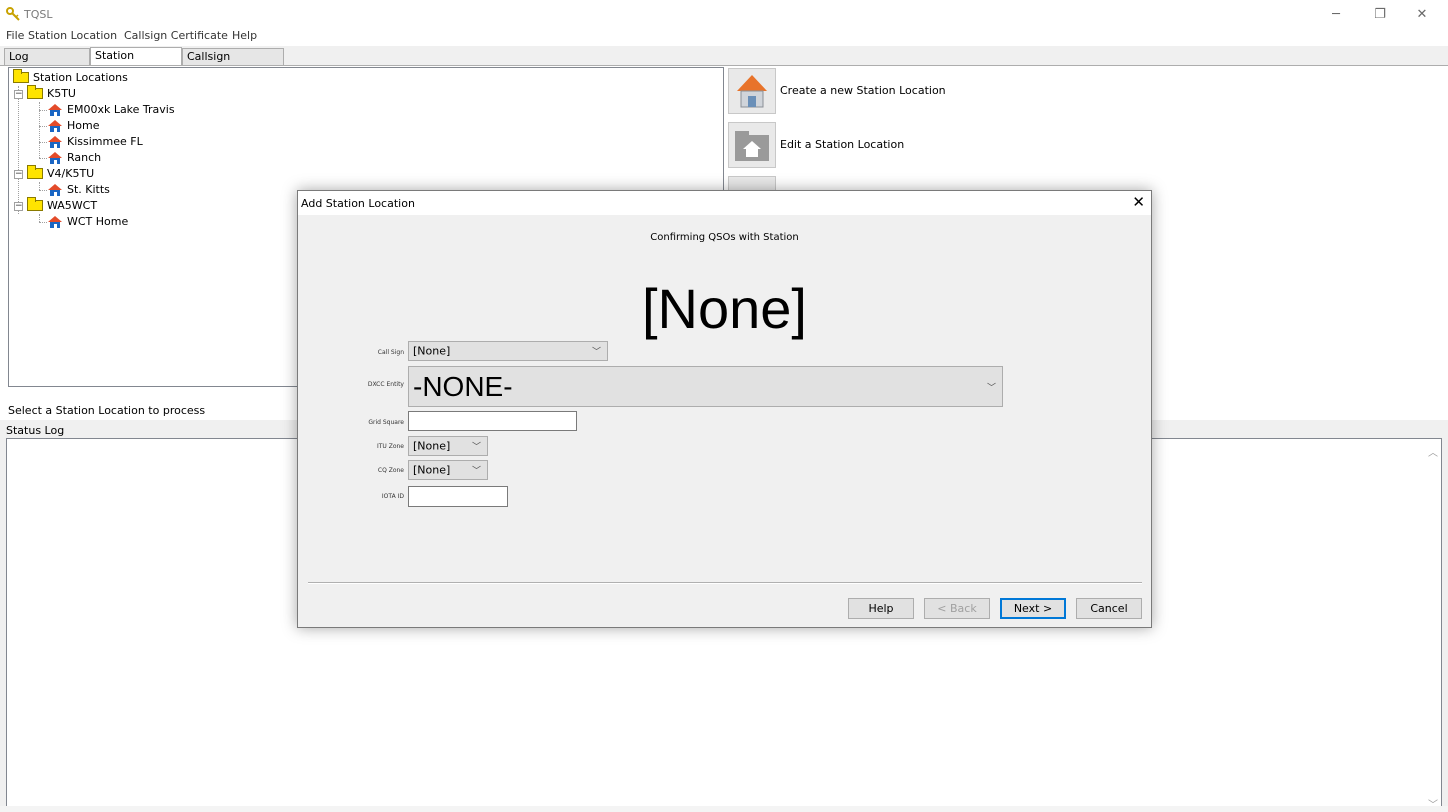 The image size is (1448, 812). What do you see at coordinates (98, 221) in the screenshot?
I see `tree-item-label: WCT Home` at bounding box center [98, 221].